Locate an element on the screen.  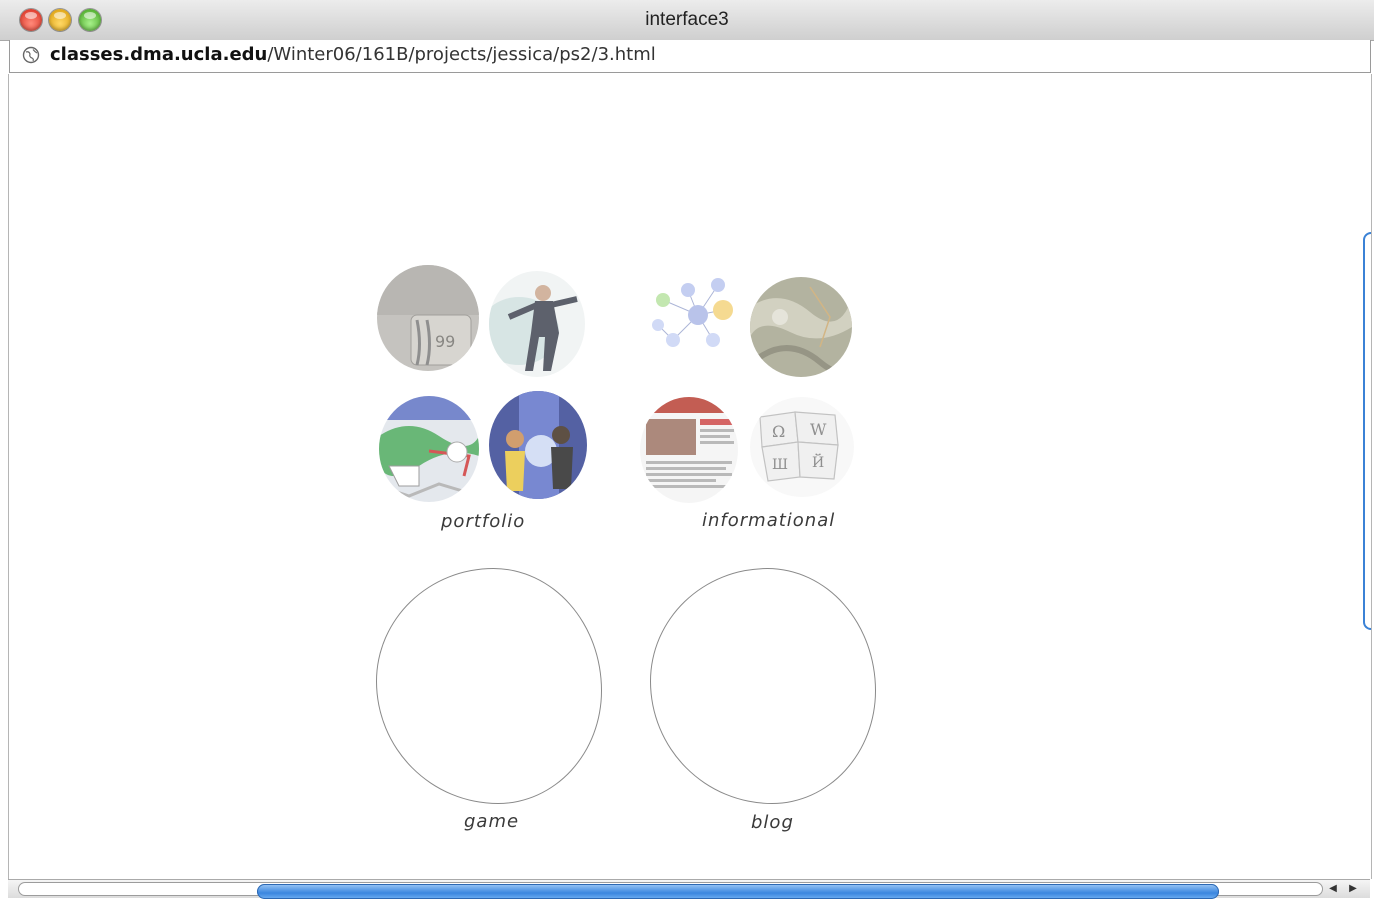
category-label-blog: blog is located at coordinates (772, 822).